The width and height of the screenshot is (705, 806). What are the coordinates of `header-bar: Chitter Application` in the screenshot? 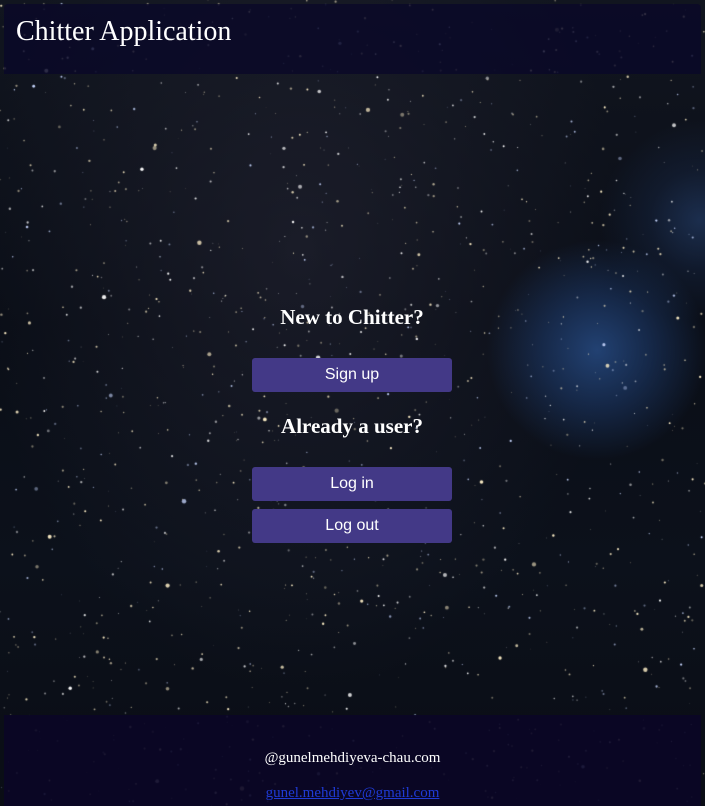 It's located at (352, 39).